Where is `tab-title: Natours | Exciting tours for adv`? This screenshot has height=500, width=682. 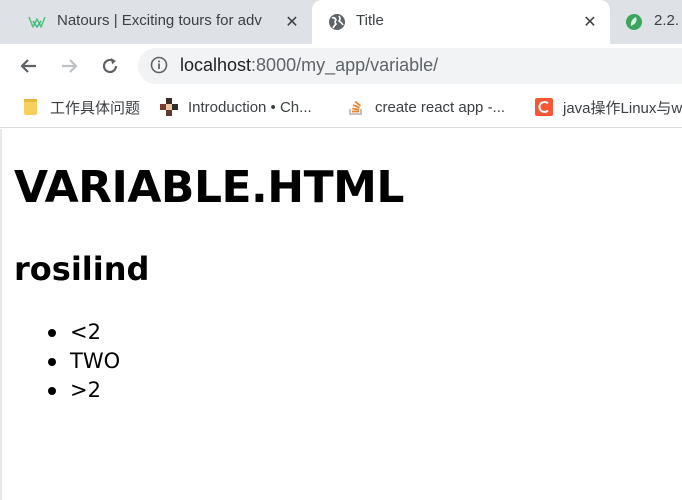 tab-title: Natours | Exciting tours for adv is located at coordinates (159, 20).